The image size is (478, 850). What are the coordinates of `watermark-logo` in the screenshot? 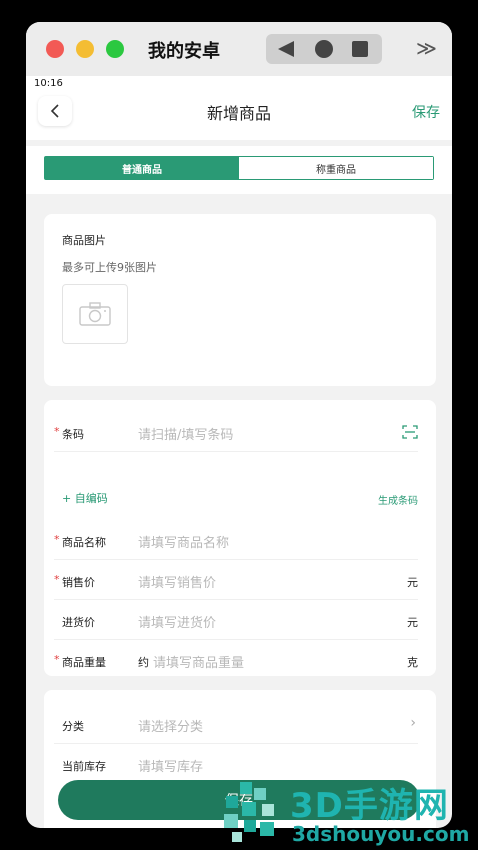 It's located at (249, 812).